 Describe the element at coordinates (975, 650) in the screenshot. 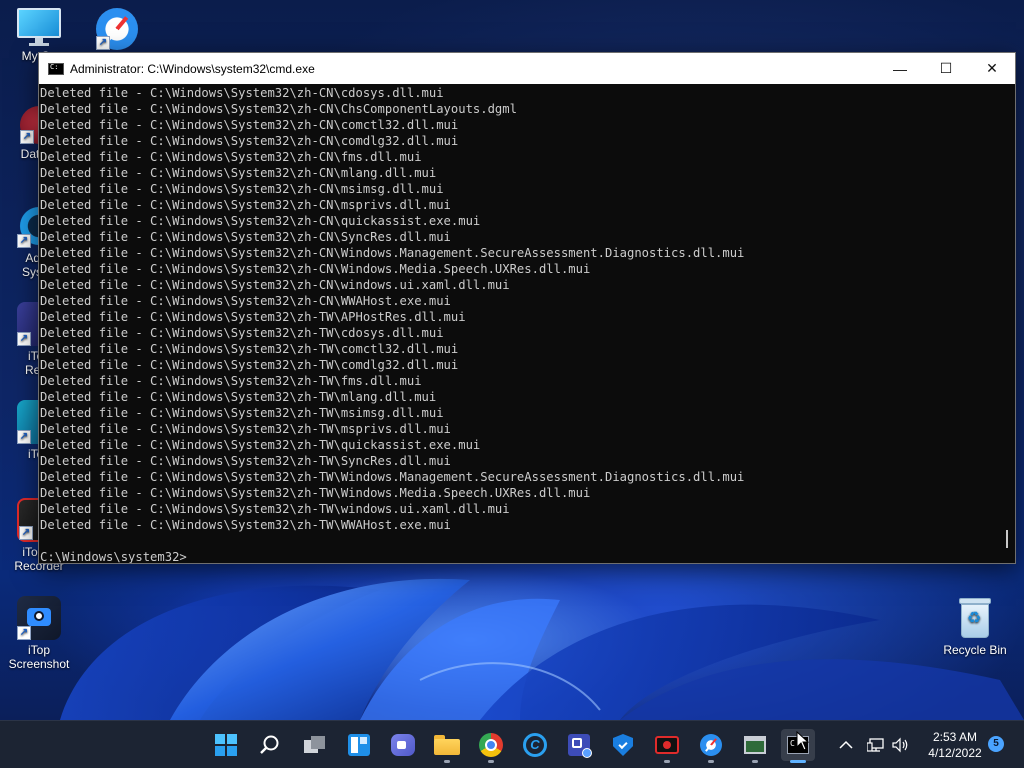

I see `desktop-icon-label: Recycle Bin` at that location.